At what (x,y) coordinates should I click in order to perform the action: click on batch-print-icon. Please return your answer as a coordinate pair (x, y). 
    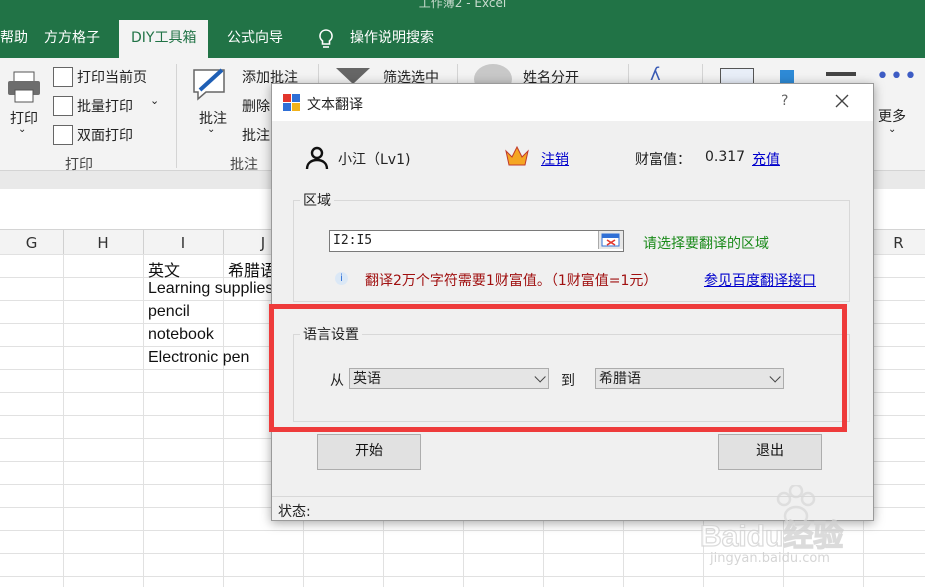
    Looking at the image, I should click on (63, 106).